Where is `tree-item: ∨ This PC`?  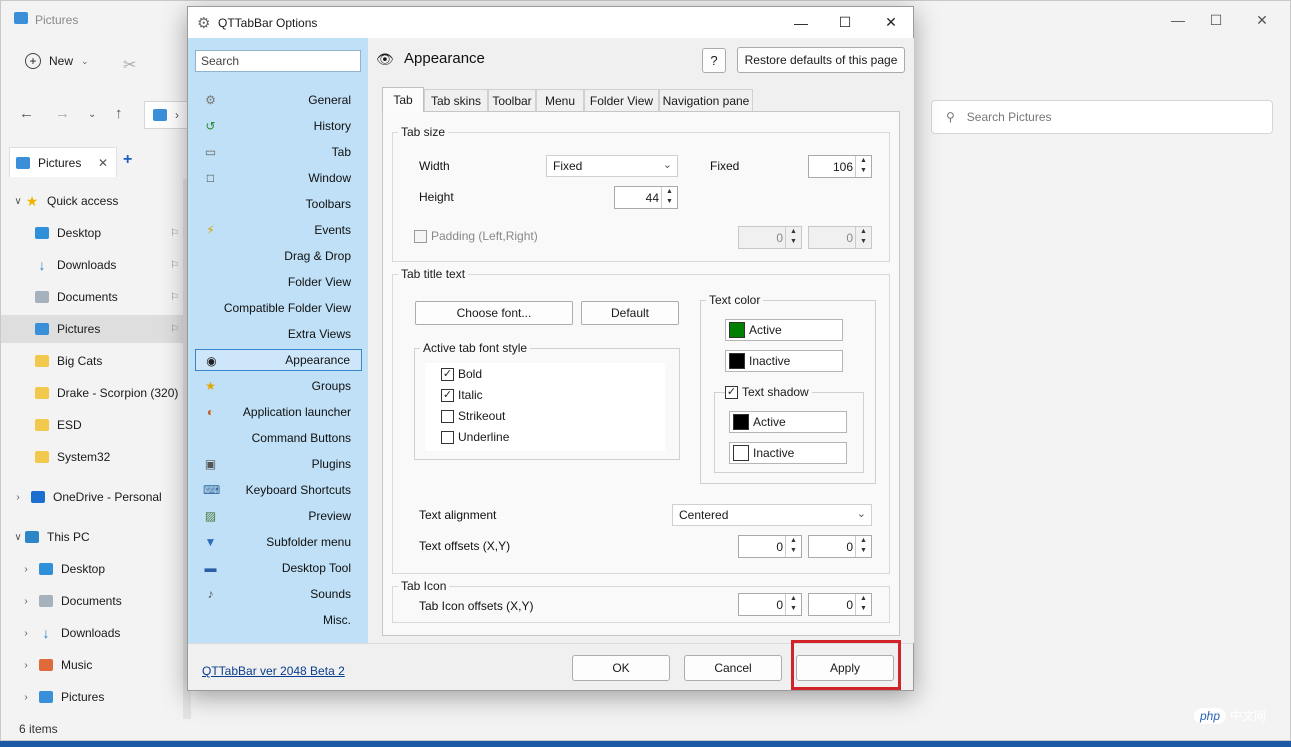
tree-item: ∨ This PC is located at coordinates (92, 537).